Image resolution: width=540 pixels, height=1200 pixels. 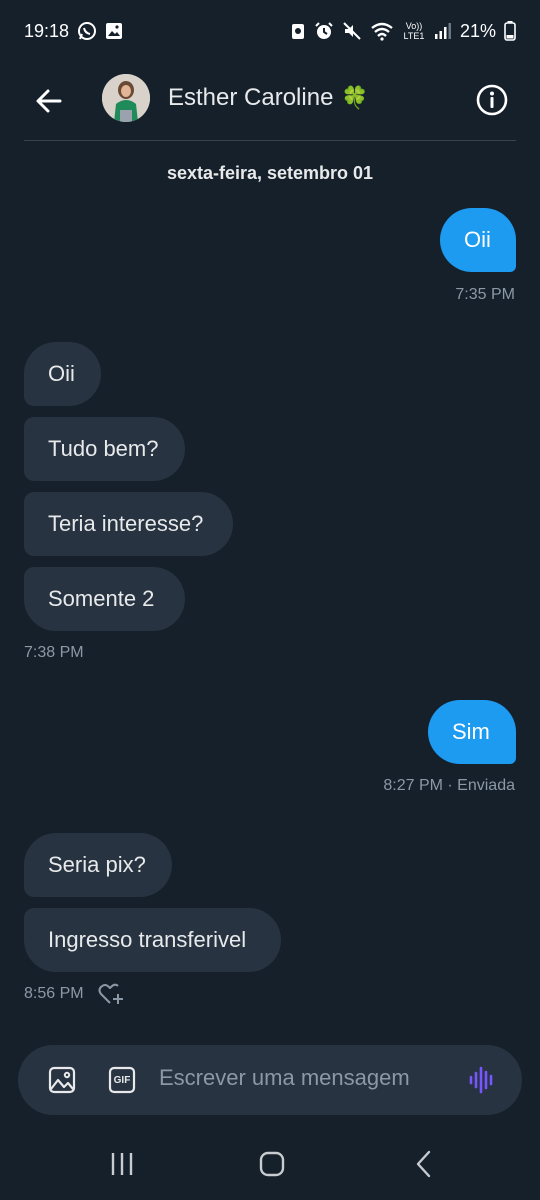 I want to click on system-navigation-bar, so click(x=270, y=1163).